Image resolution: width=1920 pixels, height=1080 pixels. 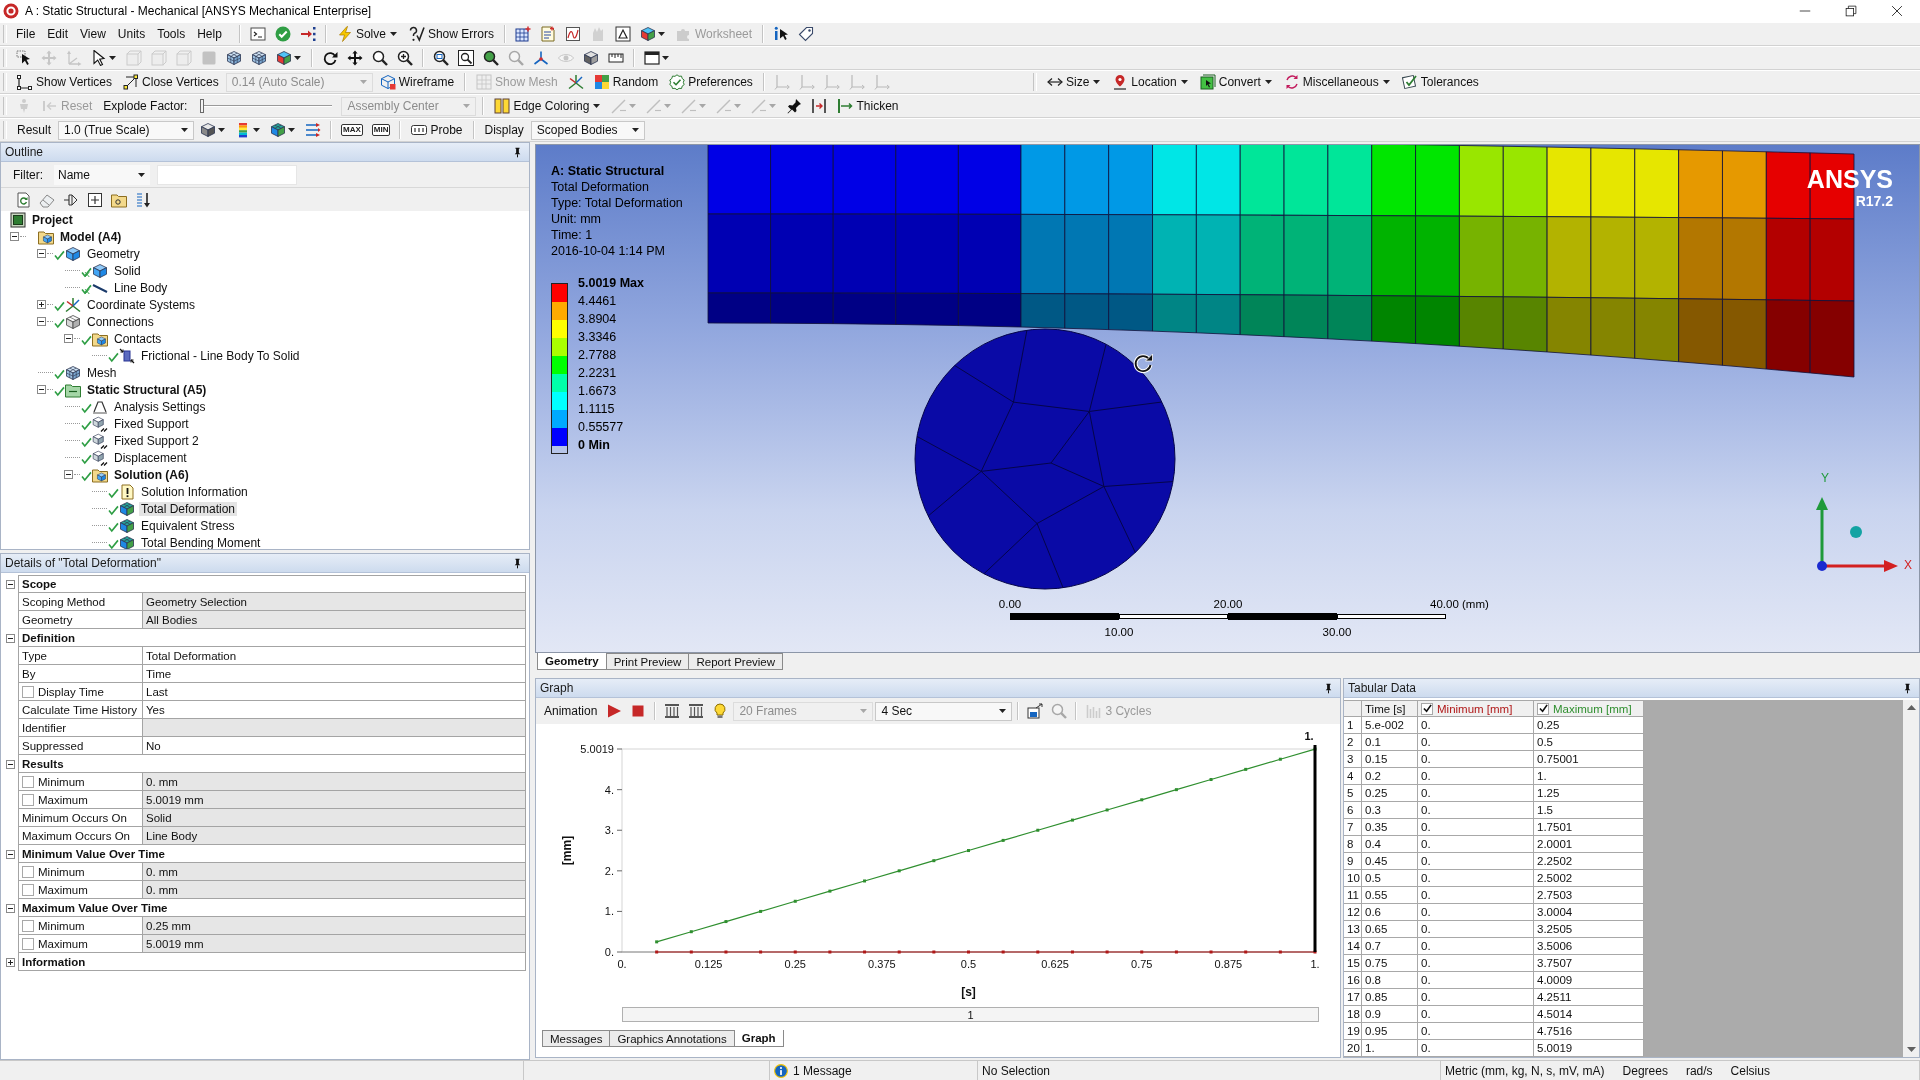 I want to click on tree-item: Total Bending Moment, so click(x=201, y=542).